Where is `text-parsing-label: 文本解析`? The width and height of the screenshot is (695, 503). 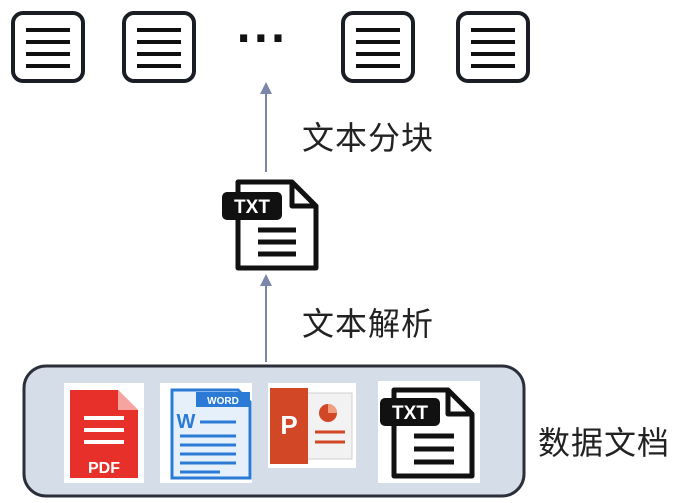
text-parsing-label: 文本解析 is located at coordinates (368, 324).